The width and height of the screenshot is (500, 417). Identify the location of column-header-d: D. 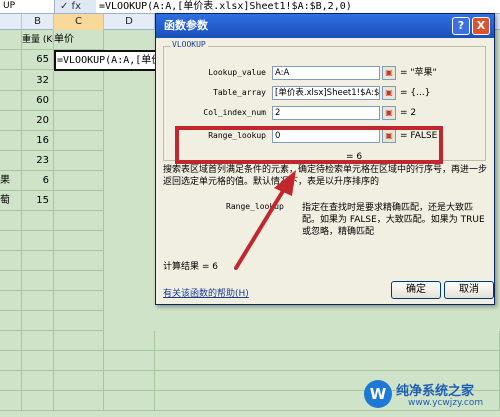
(129, 22).